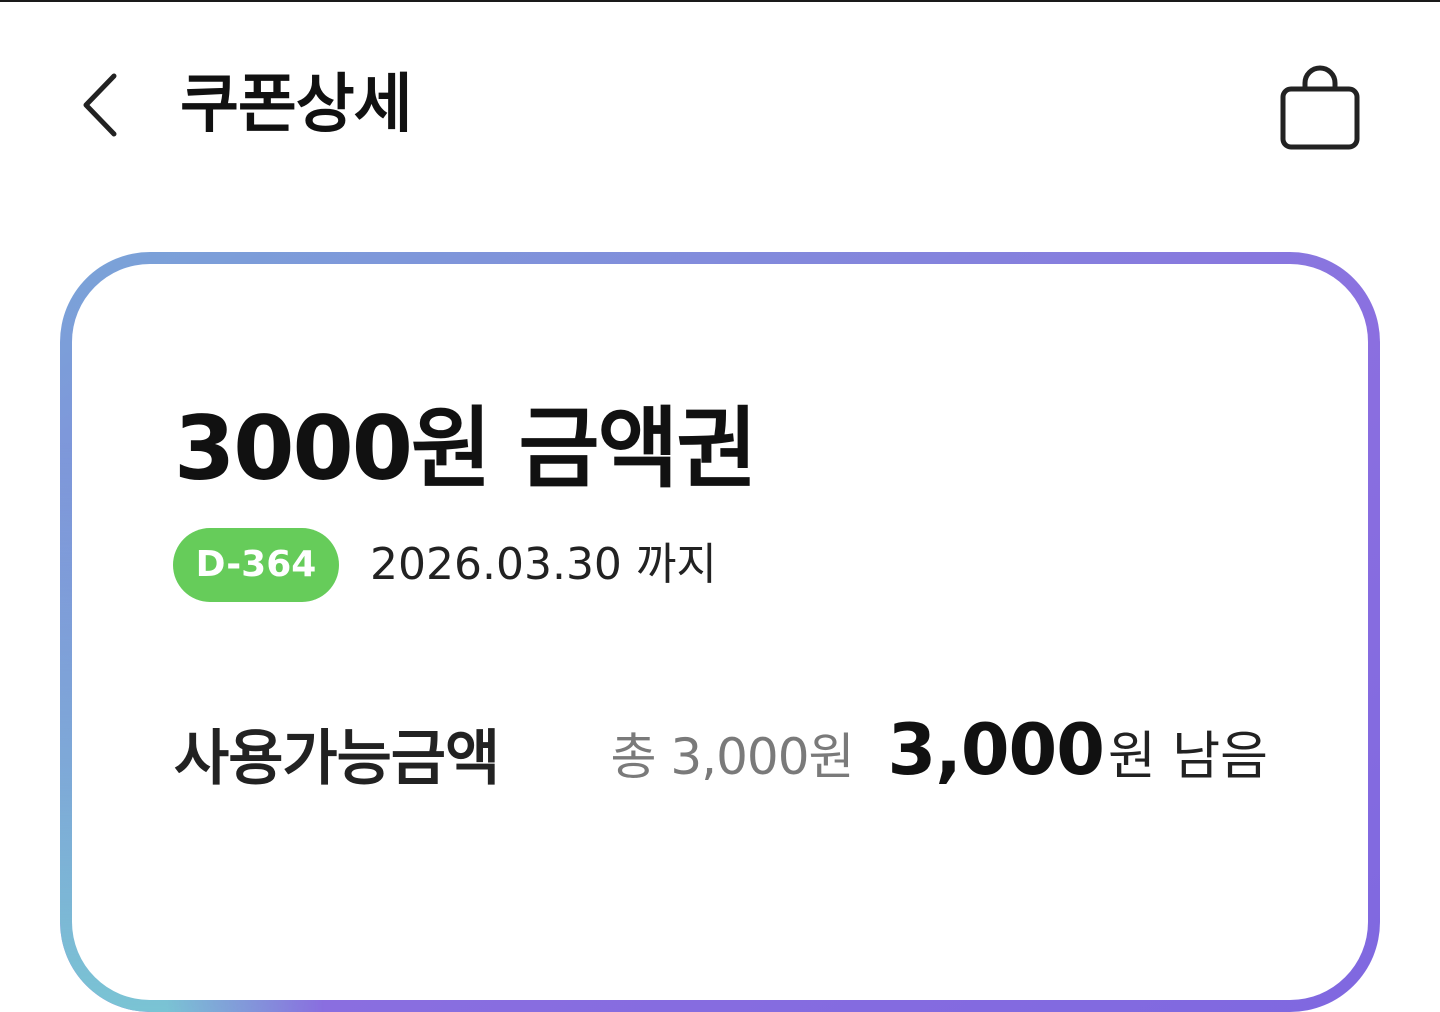  Describe the element at coordinates (337, 759) in the screenshot. I see `available-amount-label: 사용가능금액` at that location.